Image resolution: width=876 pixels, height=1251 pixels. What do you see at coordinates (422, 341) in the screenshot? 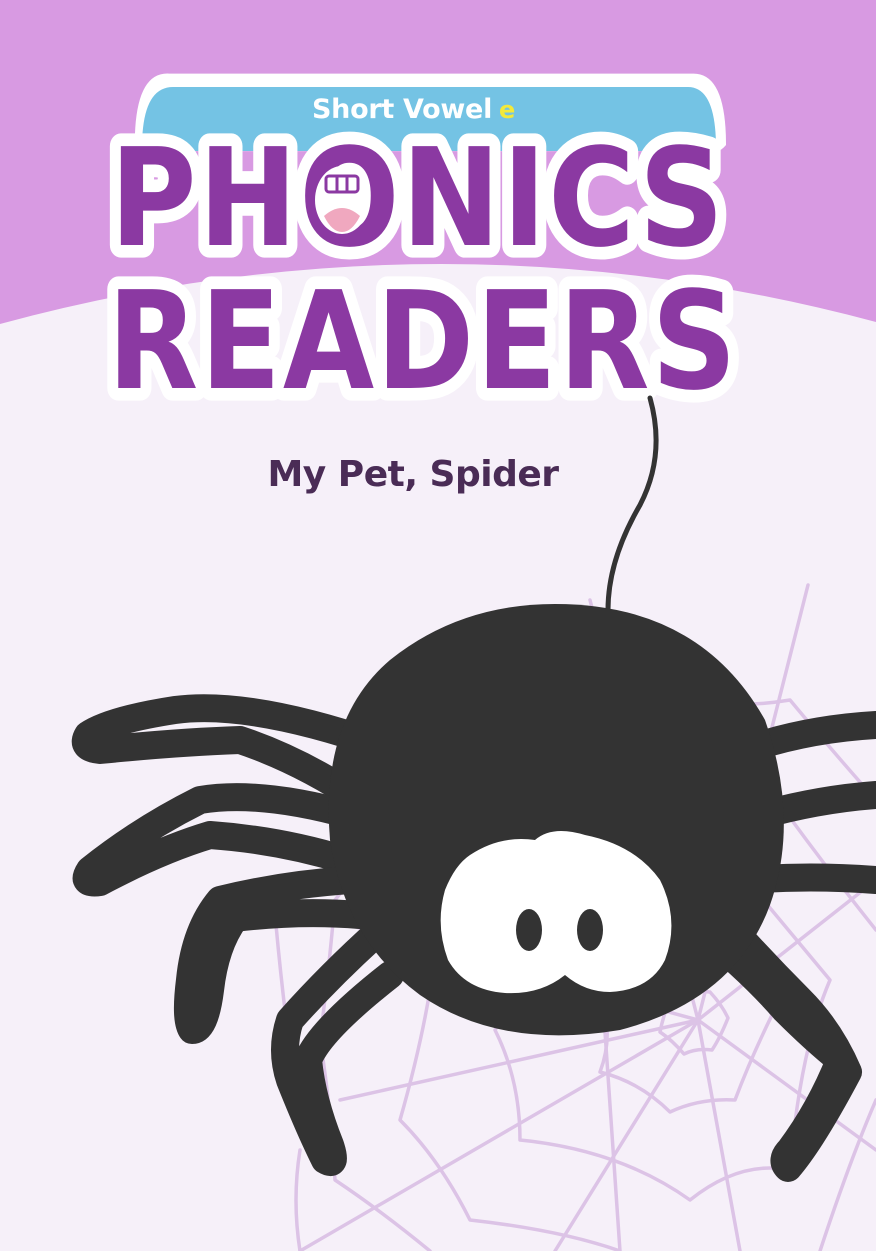
I see `logo-title-readers: READERS` at bounding box center [422, 341].